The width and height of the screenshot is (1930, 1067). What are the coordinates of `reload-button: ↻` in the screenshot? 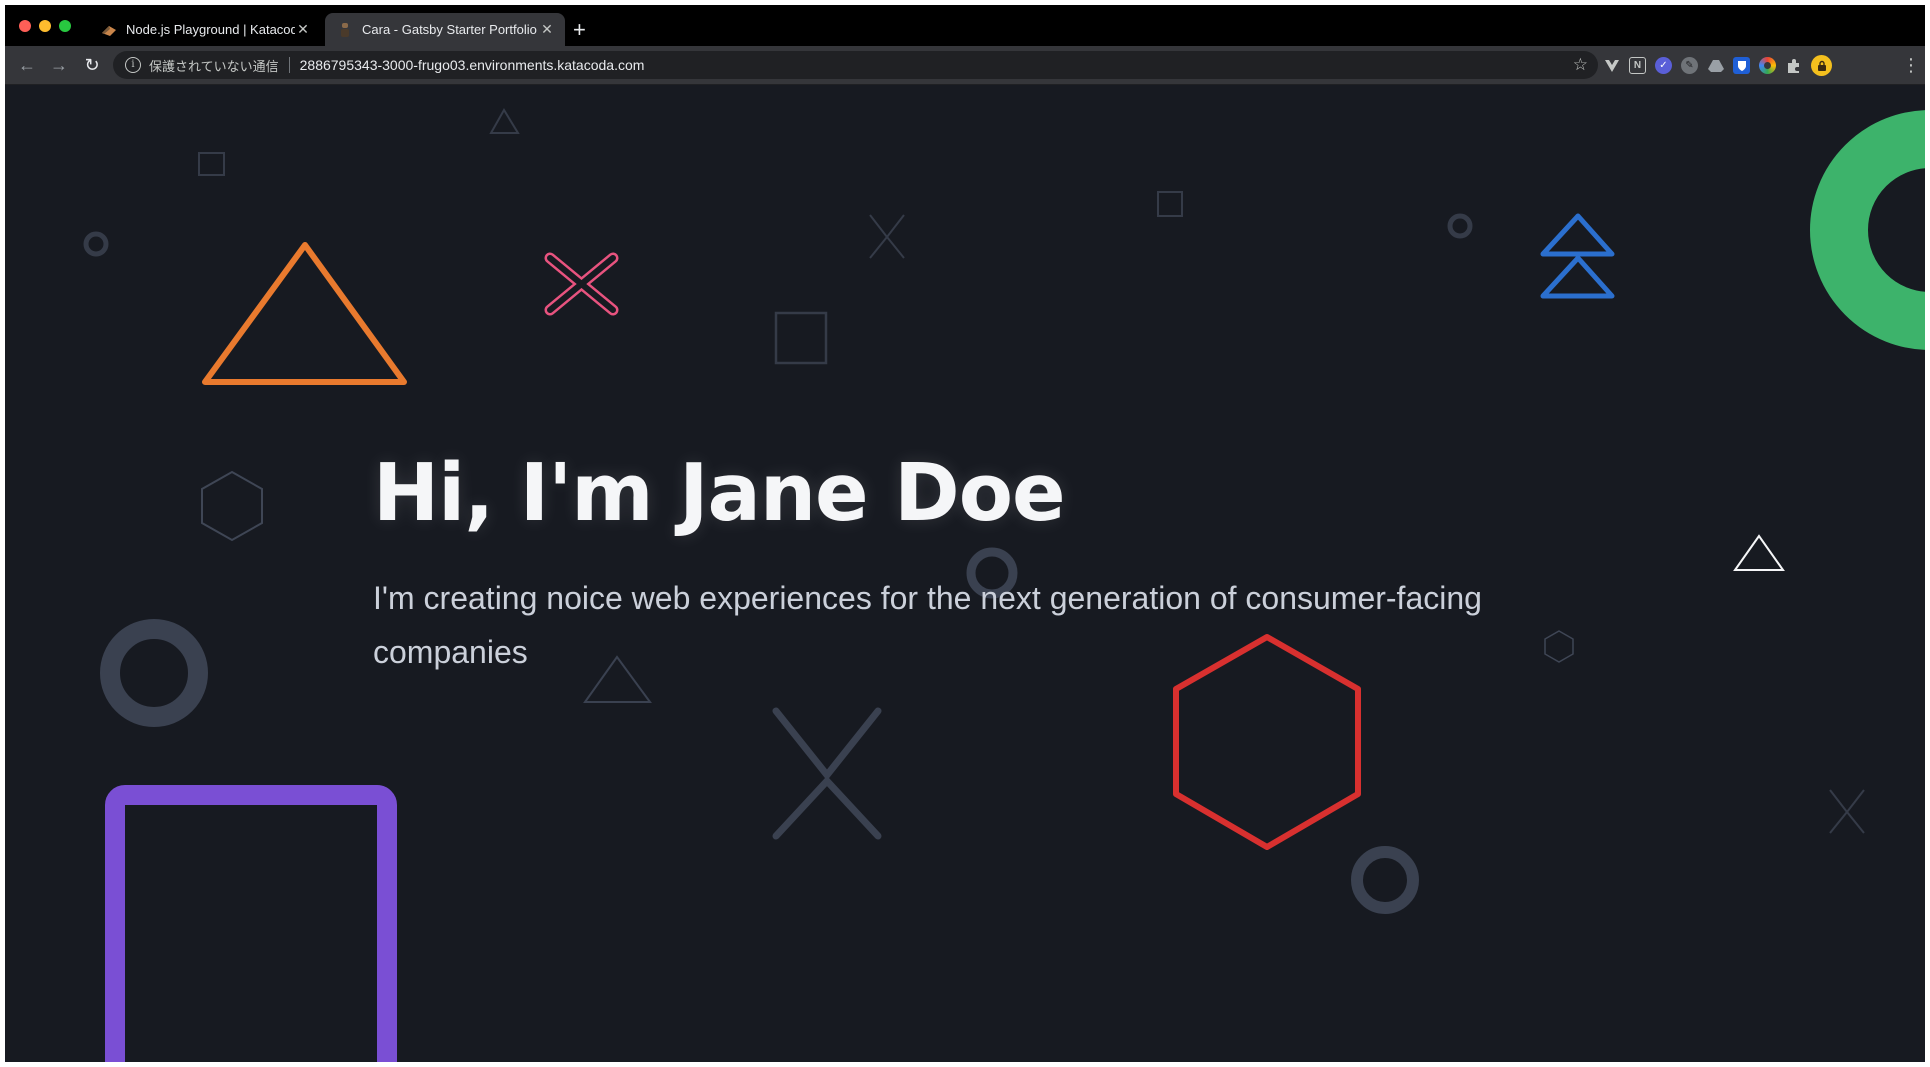 It's located at (92, 65).